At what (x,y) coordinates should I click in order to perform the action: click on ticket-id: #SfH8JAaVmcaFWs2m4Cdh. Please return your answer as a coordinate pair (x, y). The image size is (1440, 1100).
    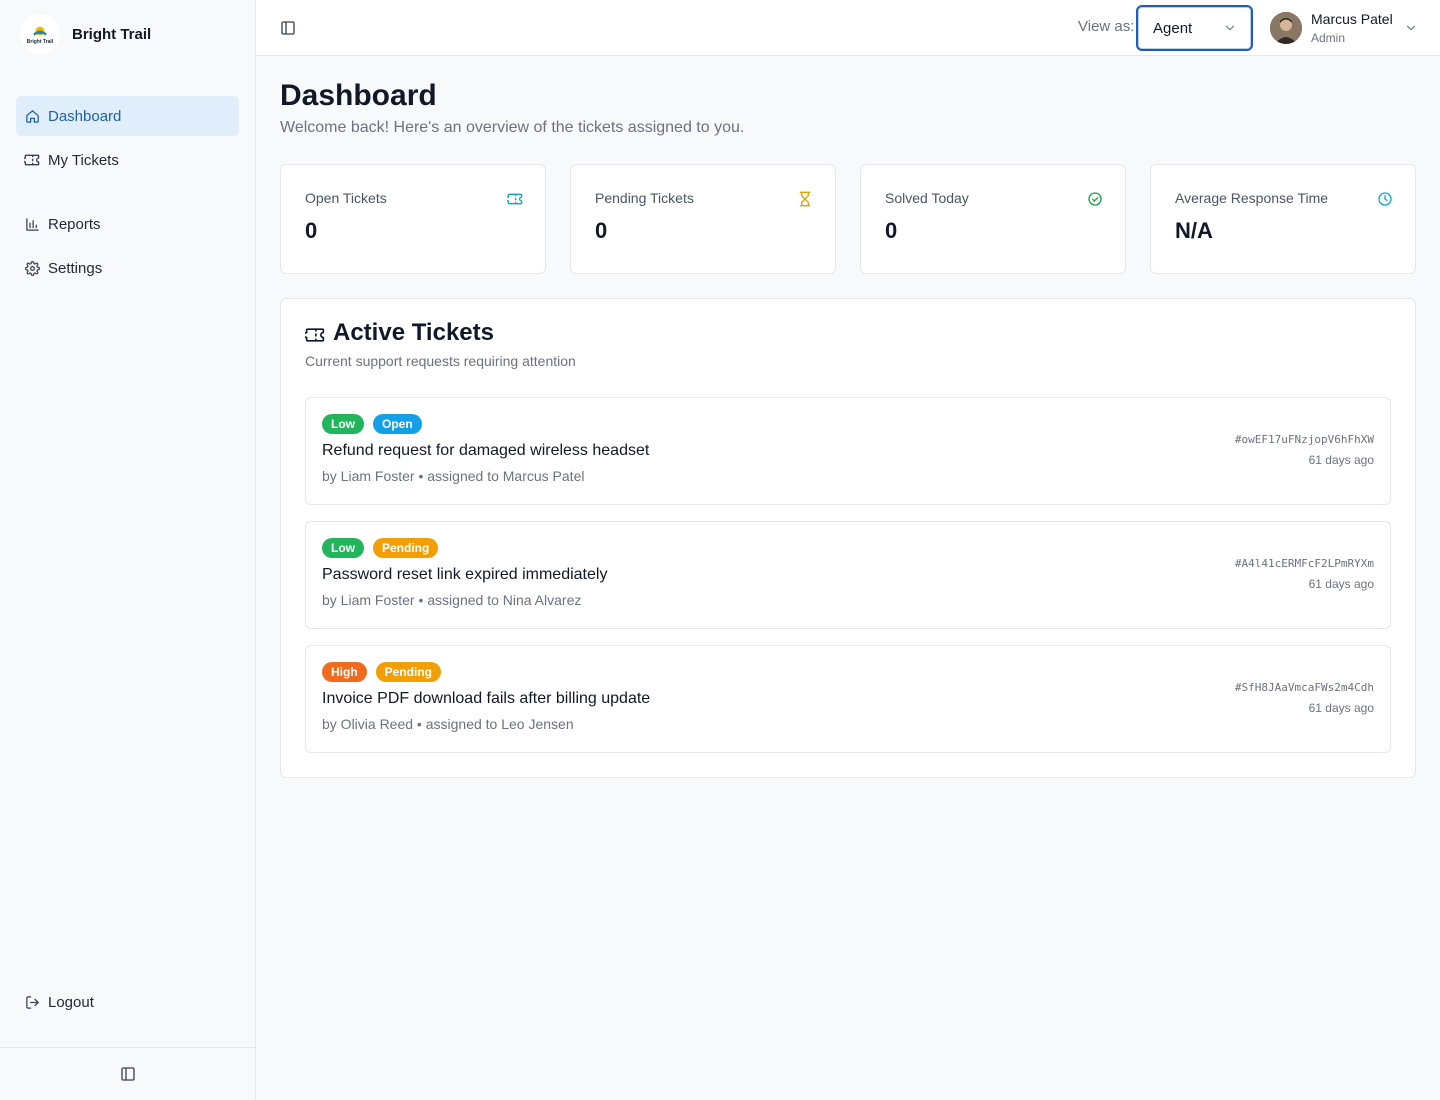
    Looking at the image, I should click on (1304, 687).